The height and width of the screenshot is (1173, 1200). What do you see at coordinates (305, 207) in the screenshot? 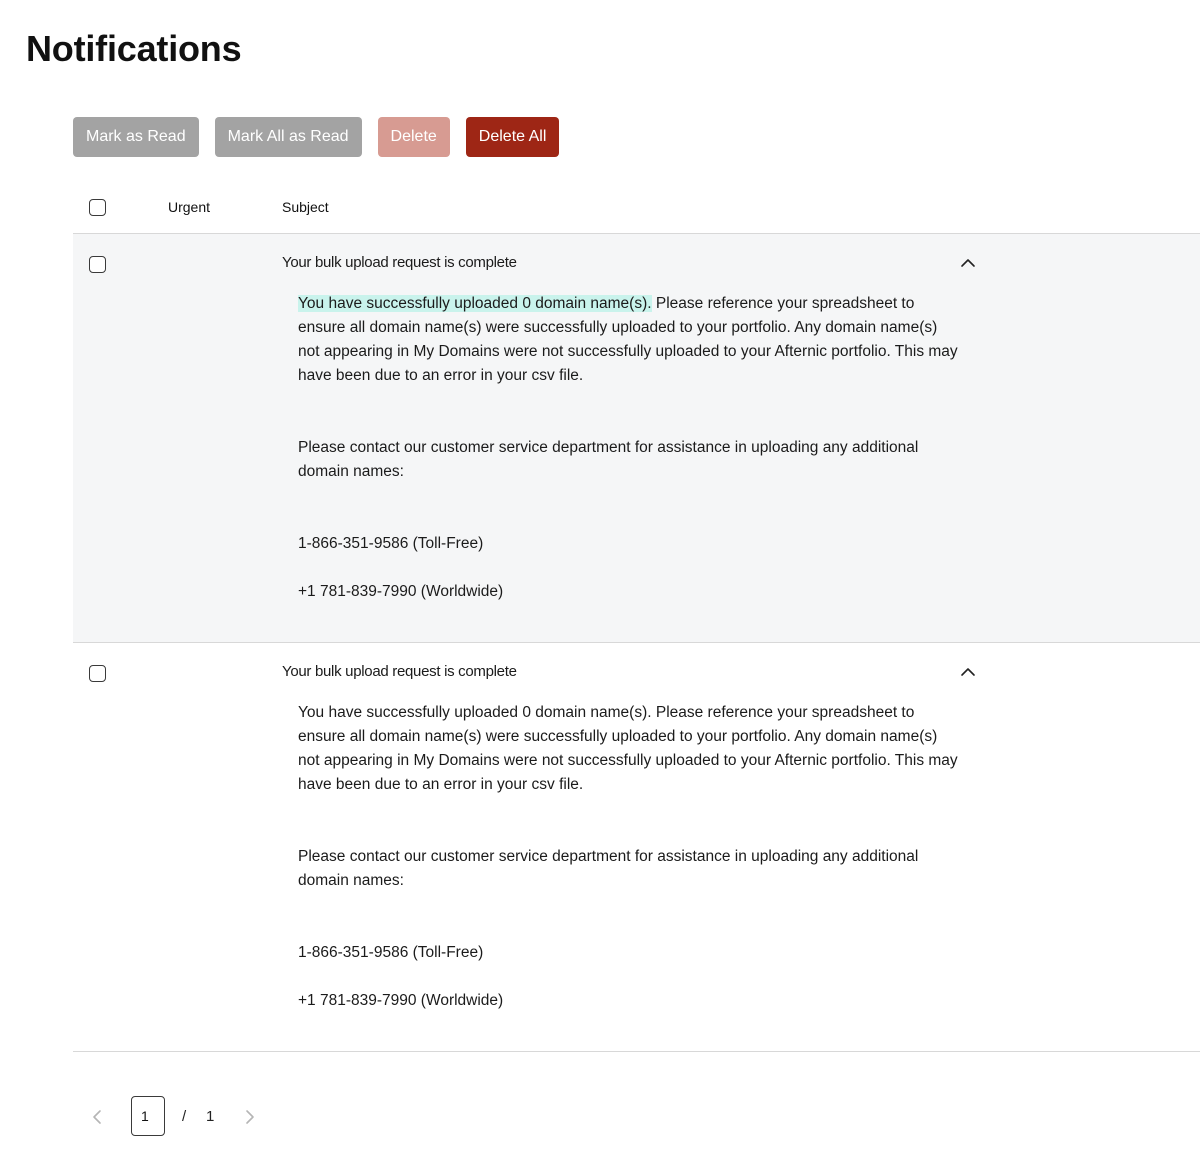
I see `subject-column-header: Subject` at bounding box center [305, 207].